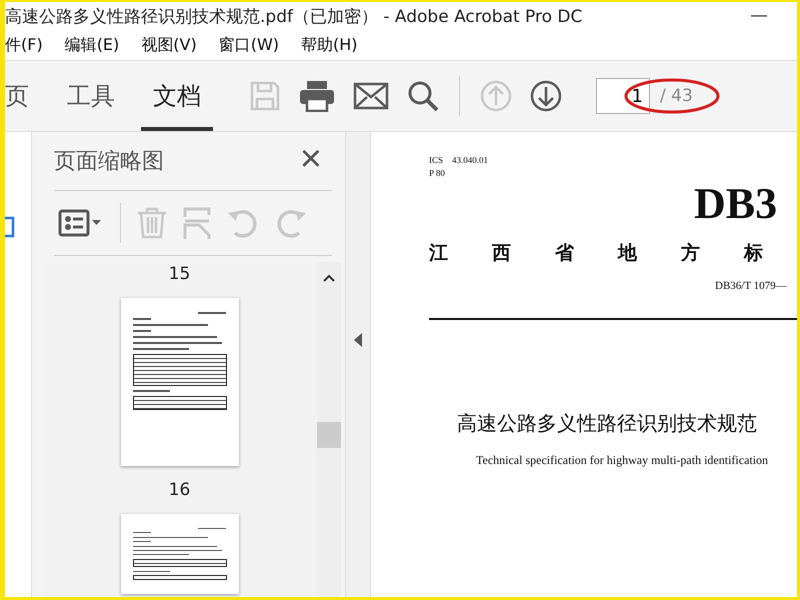 The height and width of the screenshot is (600, 800). I want to click on scroll-up-icon, so click(329, 278).